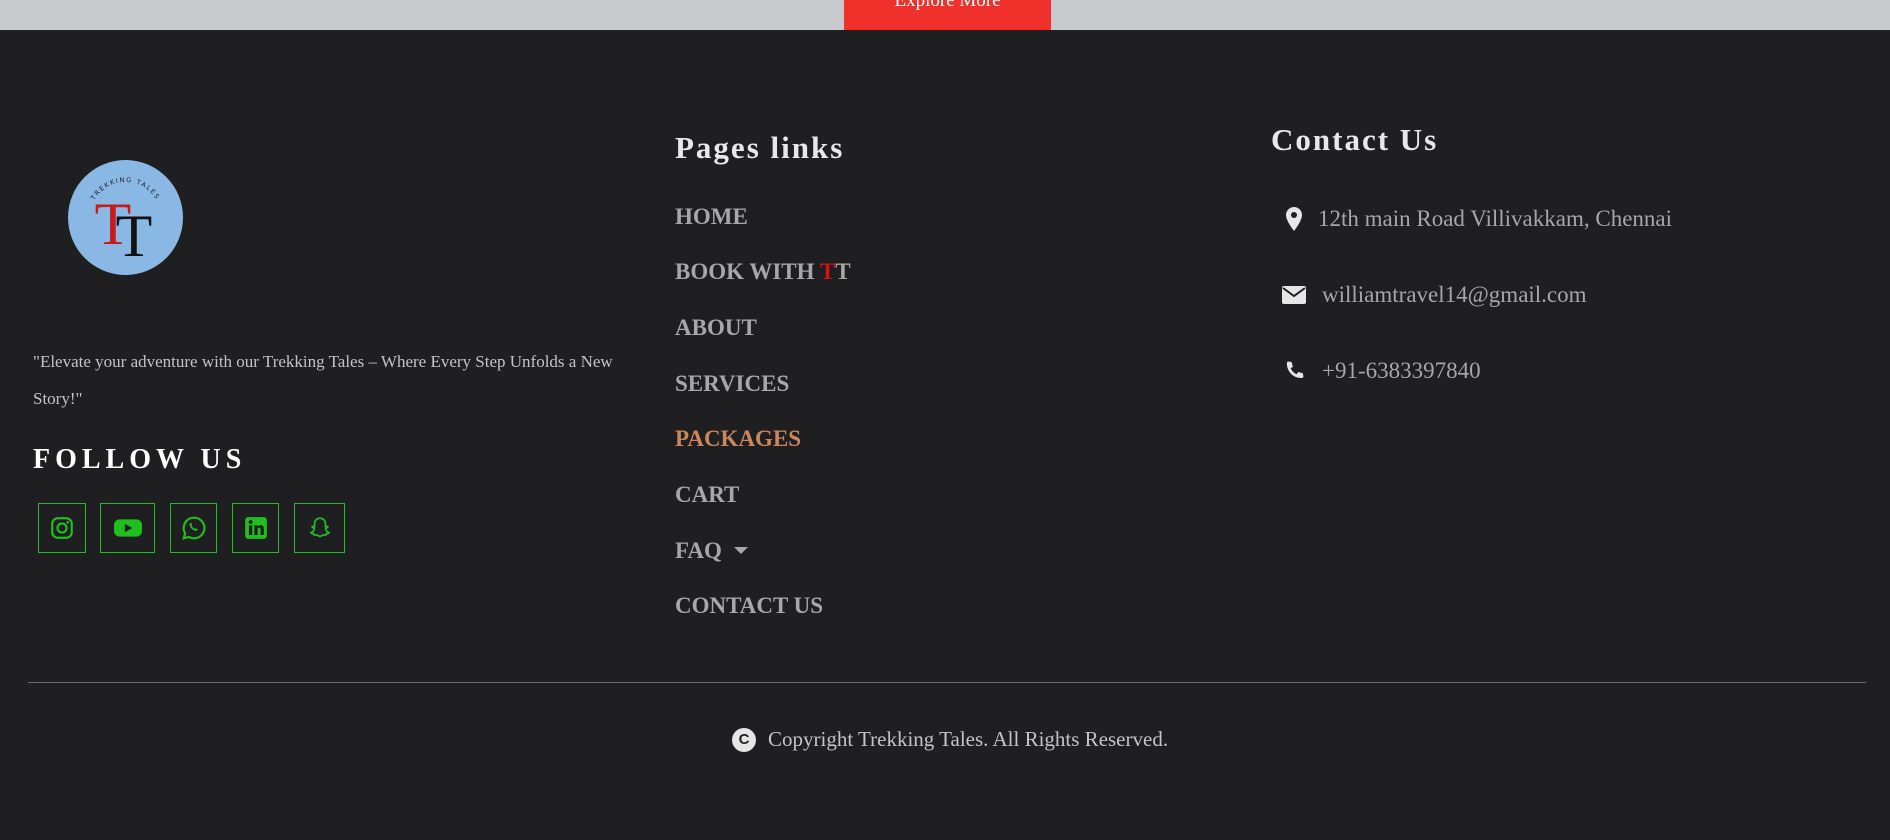  I want to click on map-marker-icon, so click(1294, 219).